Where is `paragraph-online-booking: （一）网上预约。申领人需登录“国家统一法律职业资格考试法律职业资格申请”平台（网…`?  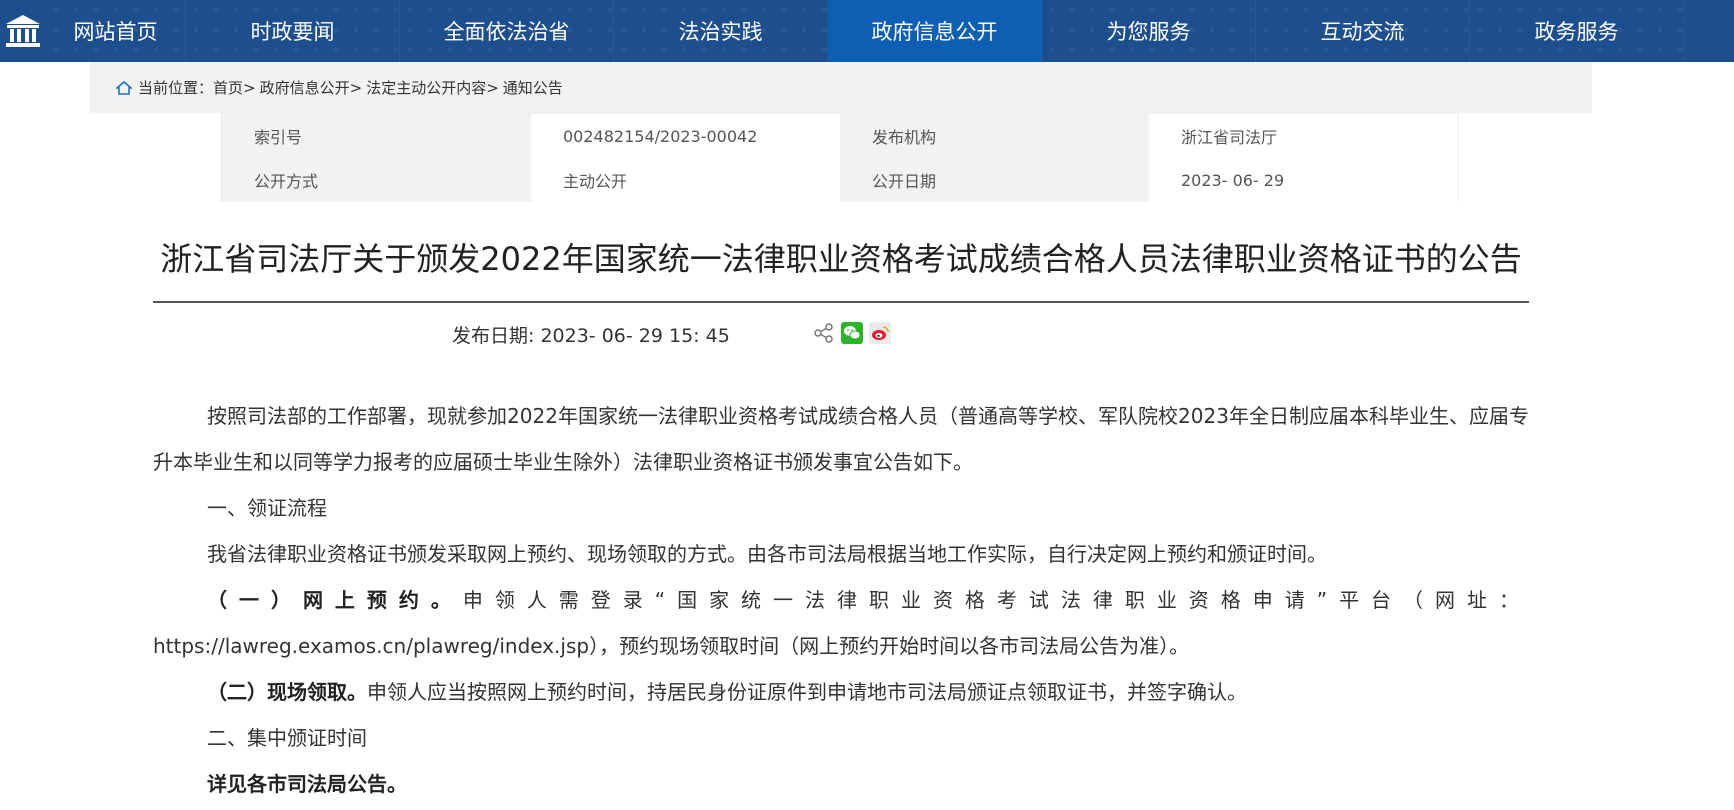 paragraph-online-booking: （一）网上预约。申领人需登录“国家统一法律职业资格考试法律职业资格申请”平台（网… is located at coordinates (841, 623).